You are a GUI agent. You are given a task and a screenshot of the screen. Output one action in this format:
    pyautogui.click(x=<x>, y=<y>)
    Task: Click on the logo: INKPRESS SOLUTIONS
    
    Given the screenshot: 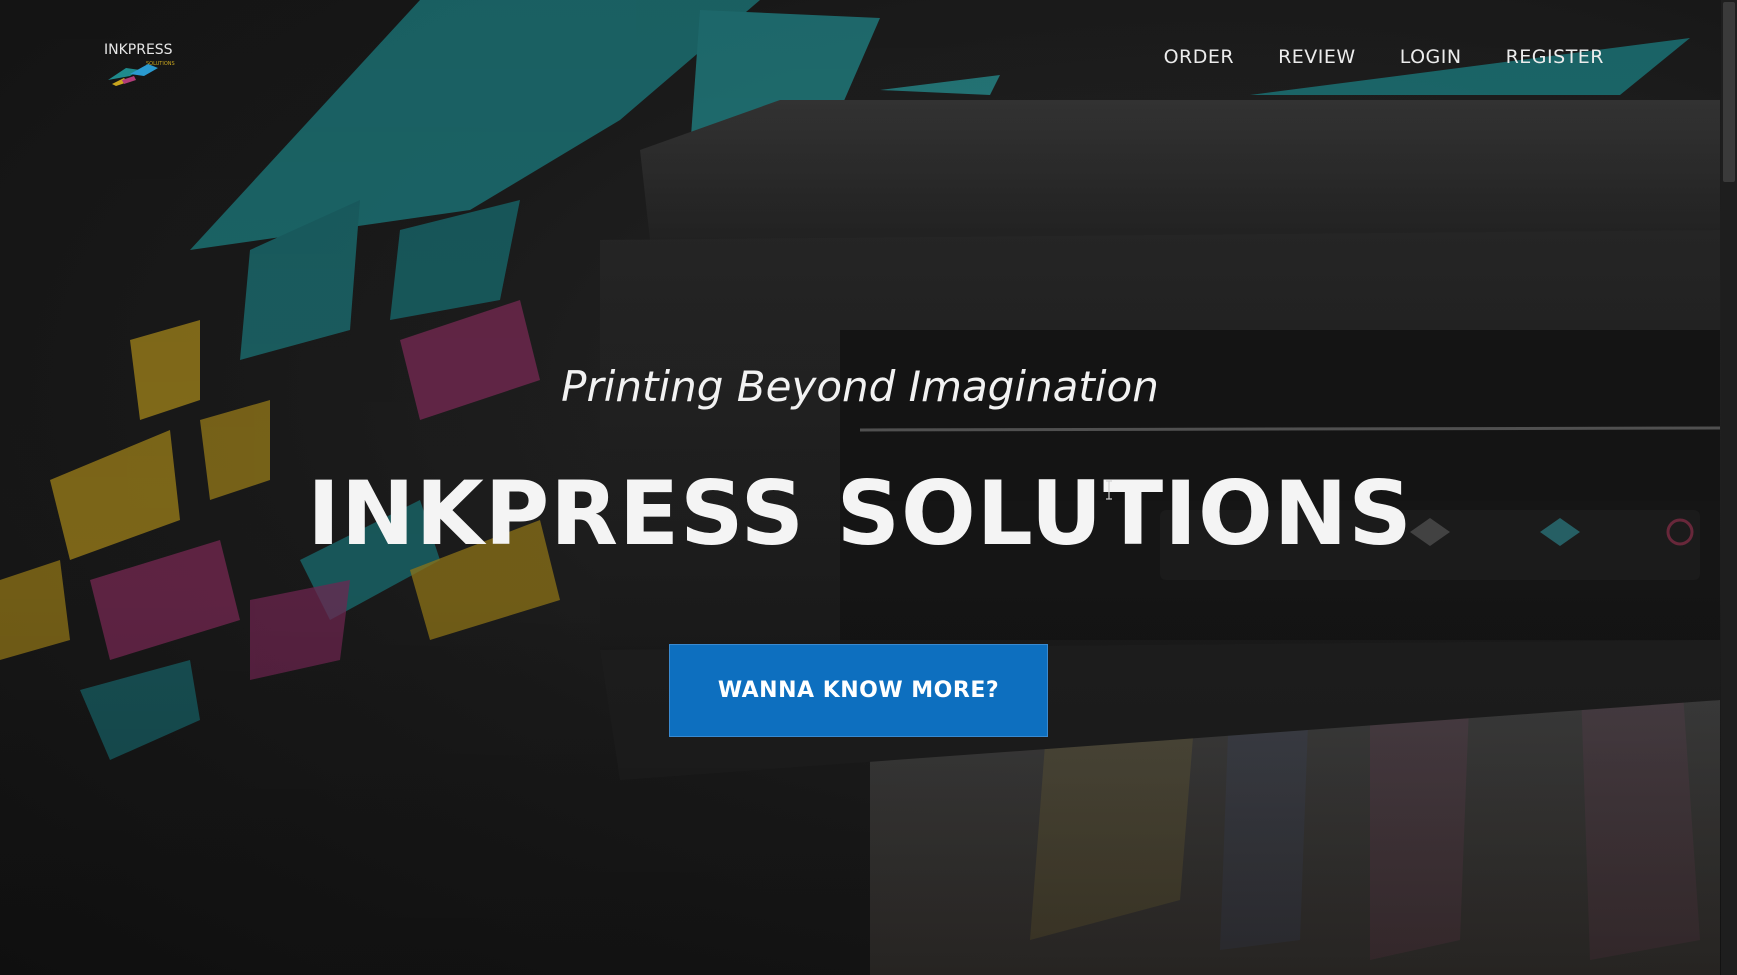 What is the action you would take?
    pyautogui.click(x=145, y=65)
    